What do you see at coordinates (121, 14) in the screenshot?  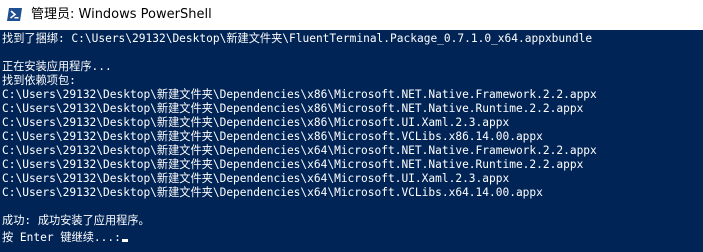 I see `window-title: 管理员: Windows PowerShell` at bounding box center [121, 14].